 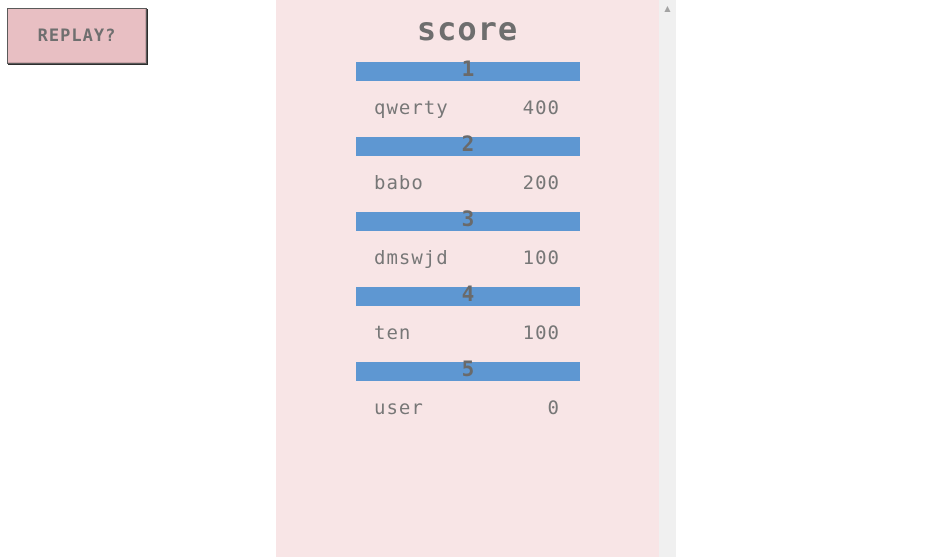 I want to click on score-entry: dmswjd 100, so click(x=467, y=259).